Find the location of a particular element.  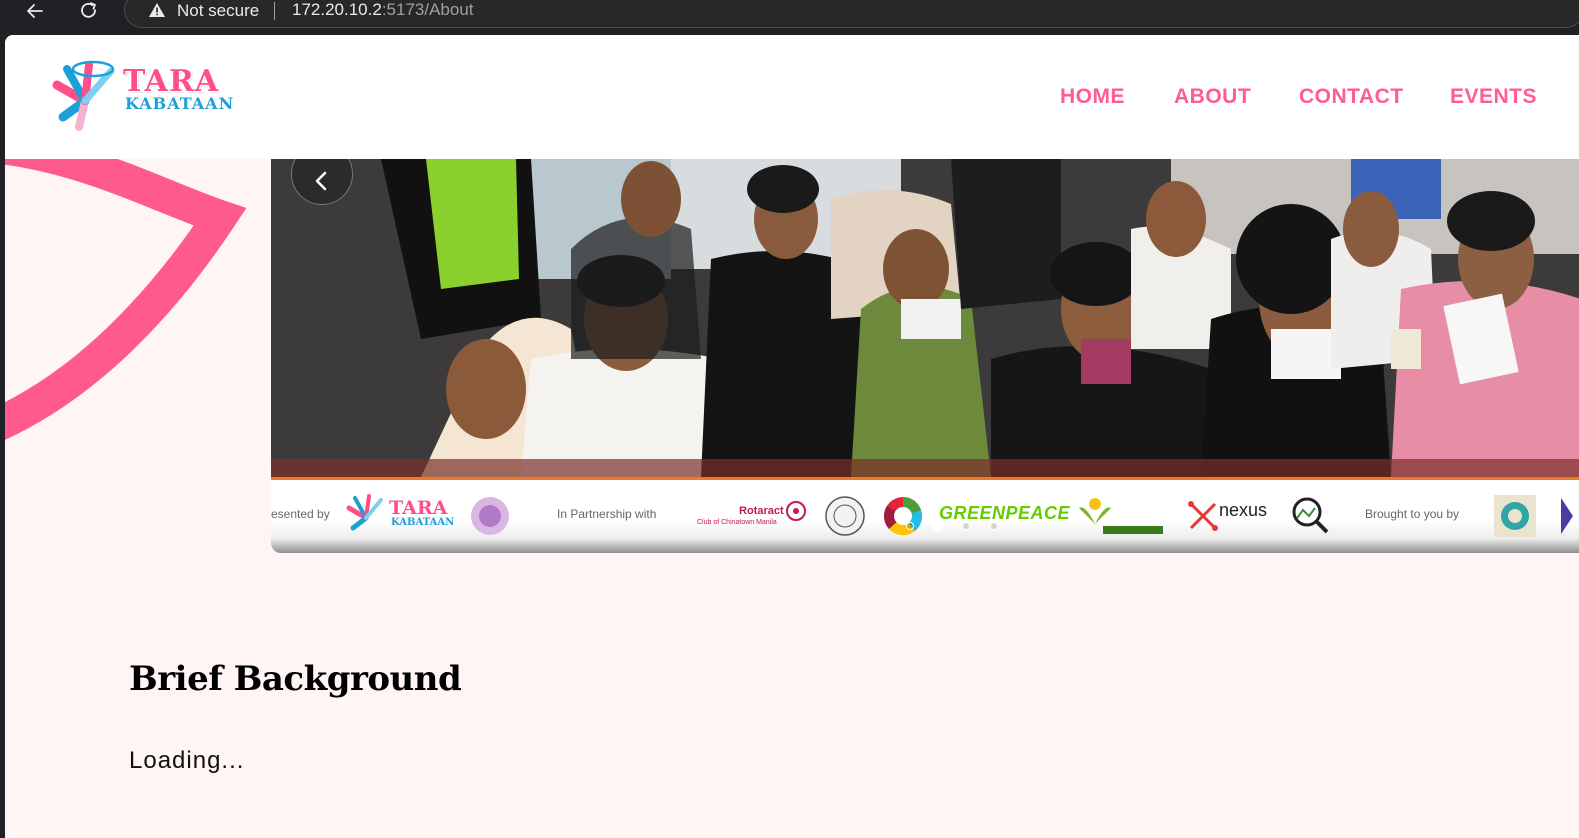

warning-icon is located at coordinates (157, 10).